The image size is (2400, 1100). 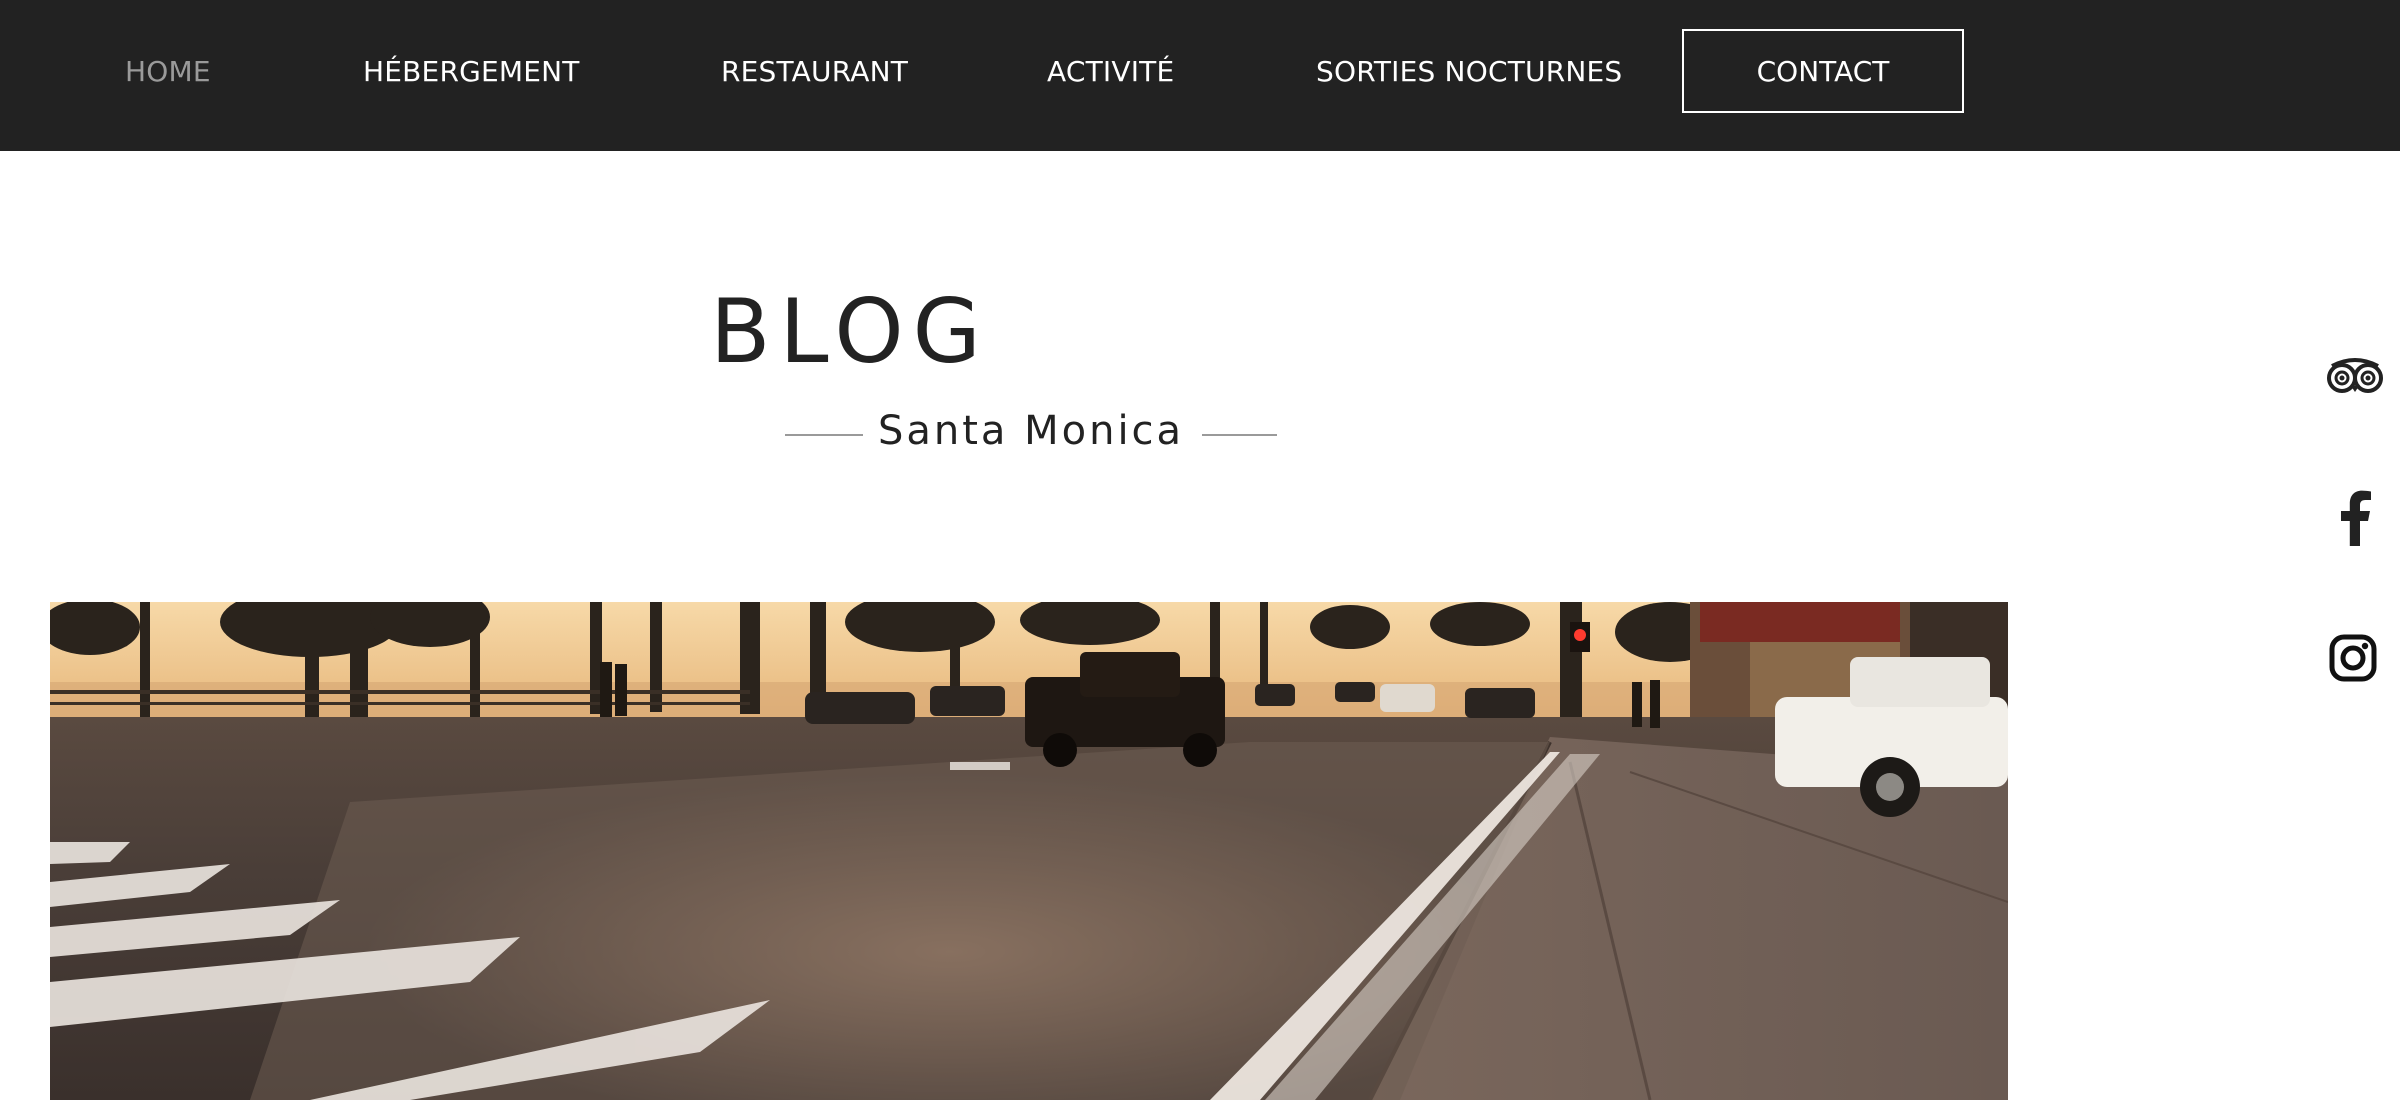 I want to click on nav-home: HOME, so click(x=168, y=72).